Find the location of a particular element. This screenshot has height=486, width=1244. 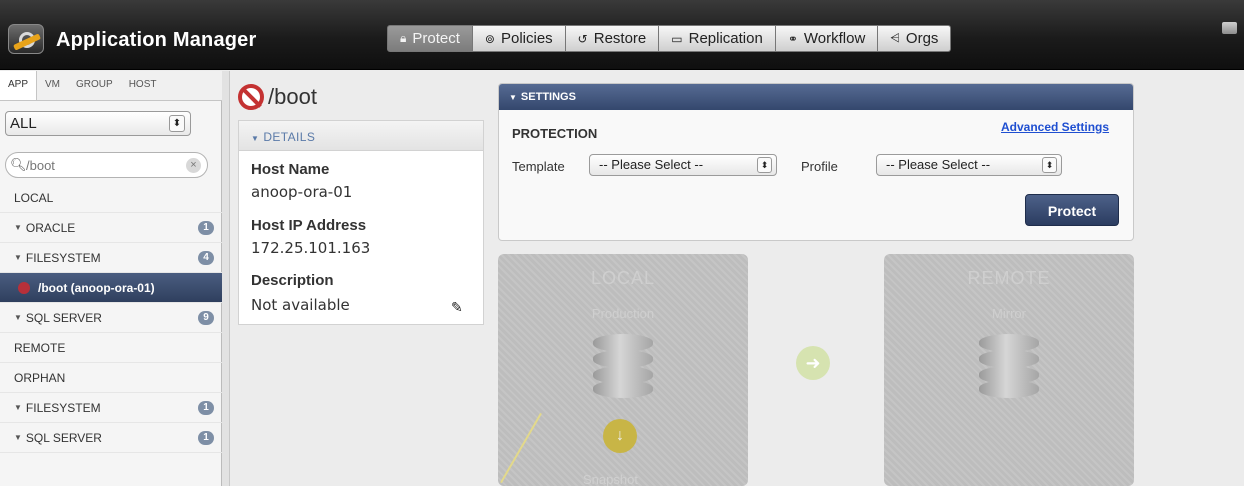

unprotected-icon is located at coordinates (251, 97).